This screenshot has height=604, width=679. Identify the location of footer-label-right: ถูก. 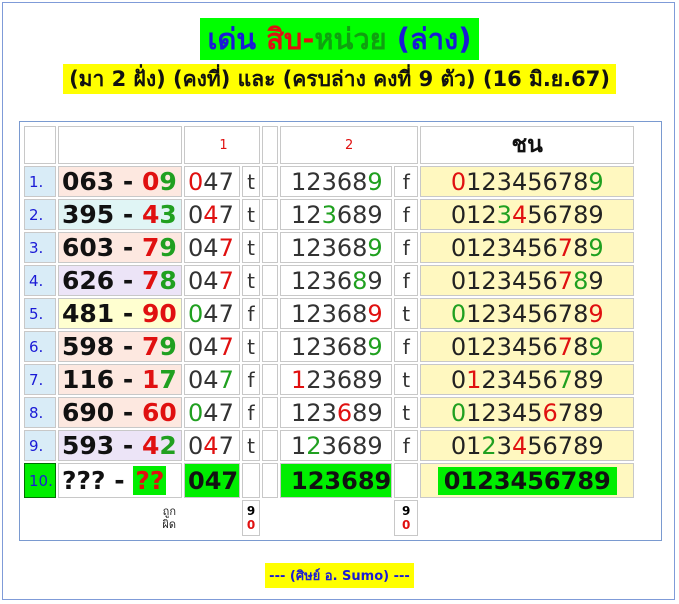
(169, 511).